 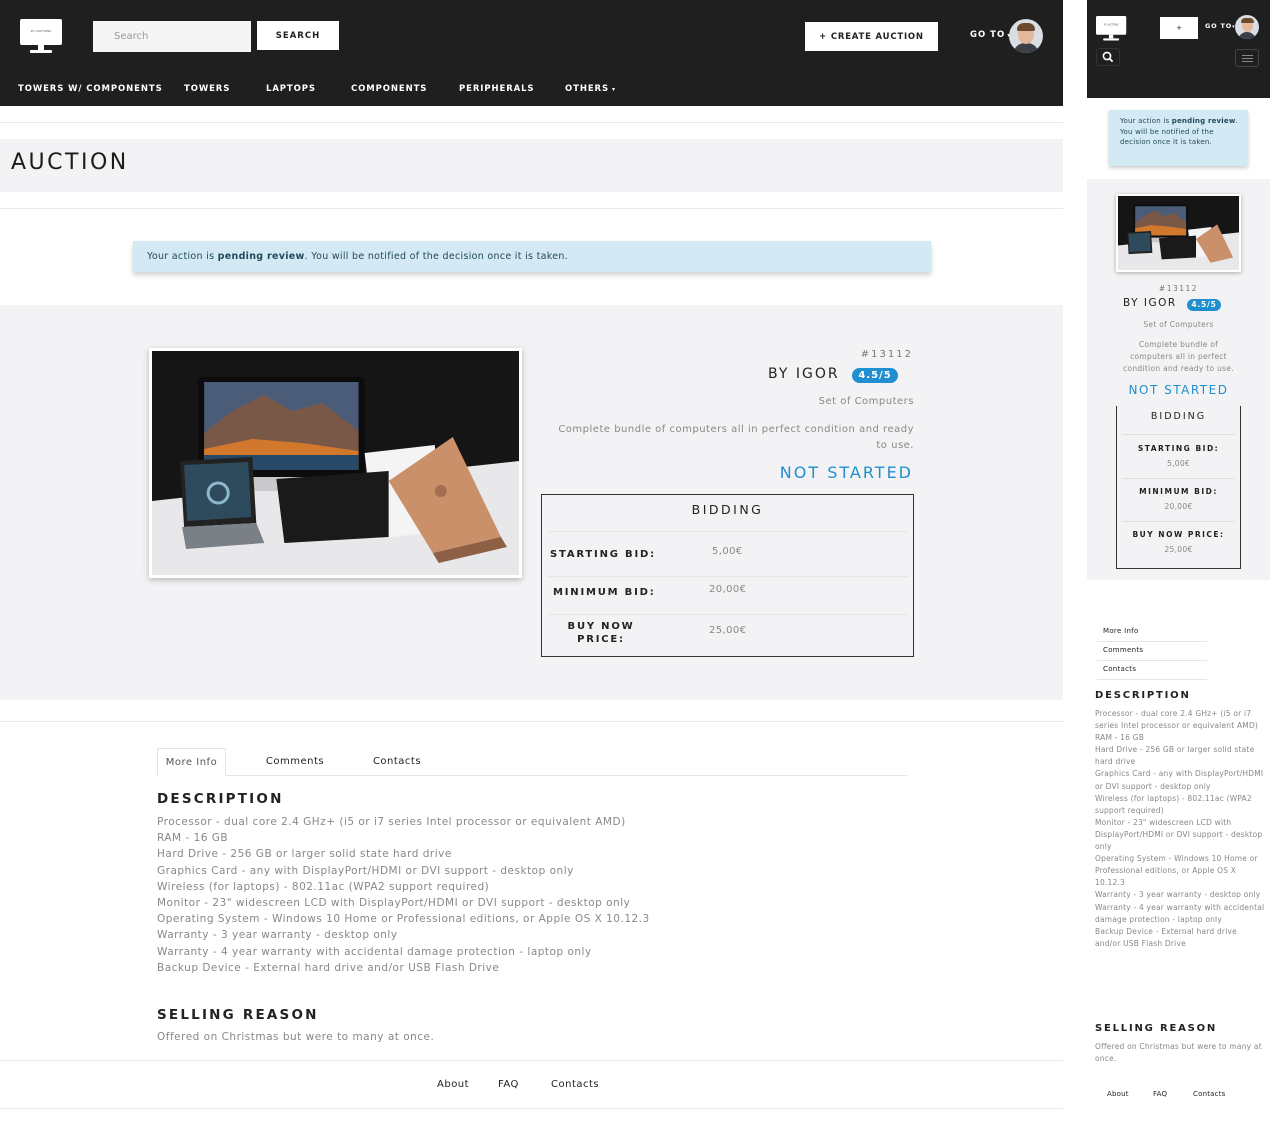 I want to click on mobile-footer-link-faq: FAQ, so click(x=1160, y=1094).